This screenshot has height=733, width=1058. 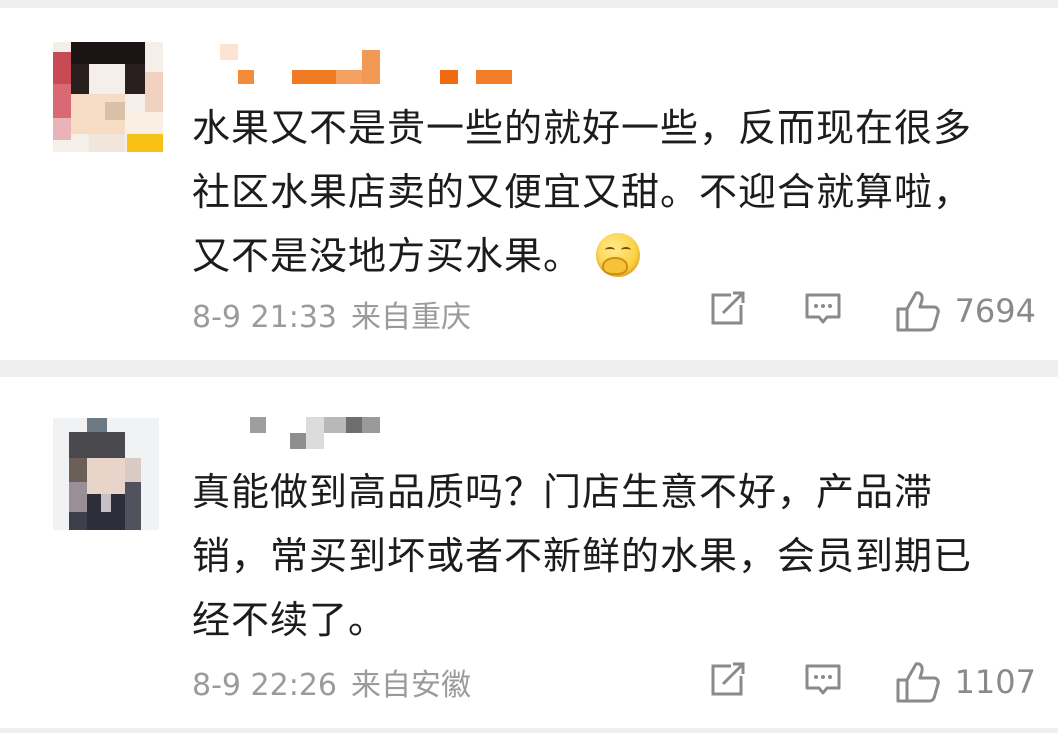 What do you see at coordinates (290, 620) in the screenshot?
I see `comment-text-line: 经不续了。` at bounding box center [290, 620].